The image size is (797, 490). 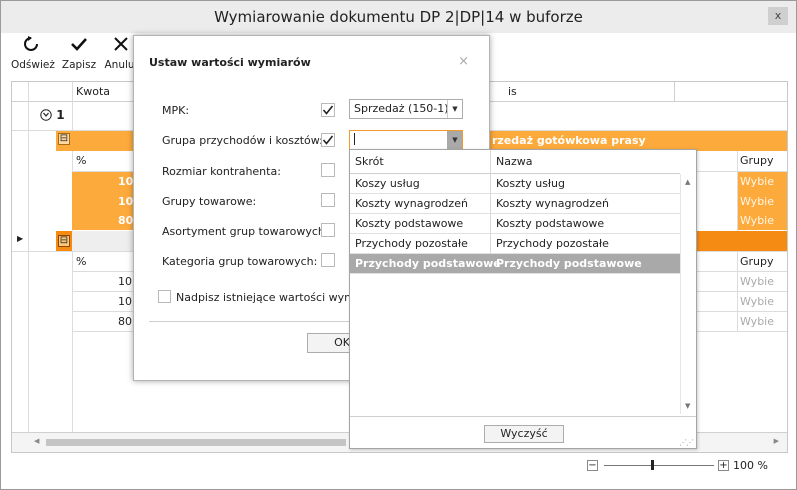 What do you see at coordinates (176, 110) in the screenshot?
I see `field-label-mpk: MPK:` at bounding box center [176, 110].